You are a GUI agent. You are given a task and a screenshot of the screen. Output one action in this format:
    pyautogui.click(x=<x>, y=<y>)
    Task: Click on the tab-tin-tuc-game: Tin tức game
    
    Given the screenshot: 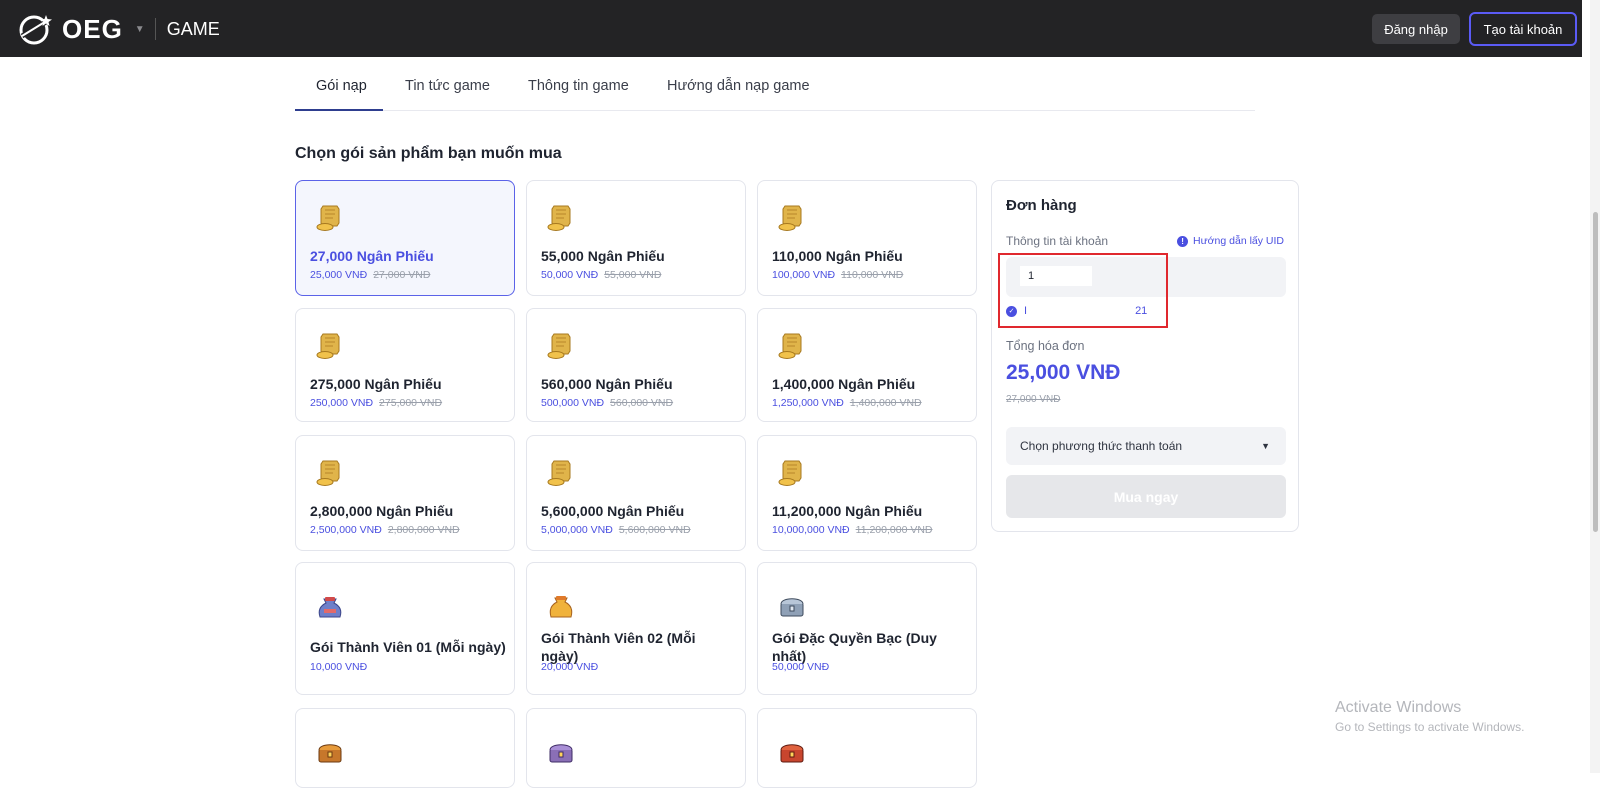 What is the action you would take?
    pyautogui.click(x=447, y=86)
    